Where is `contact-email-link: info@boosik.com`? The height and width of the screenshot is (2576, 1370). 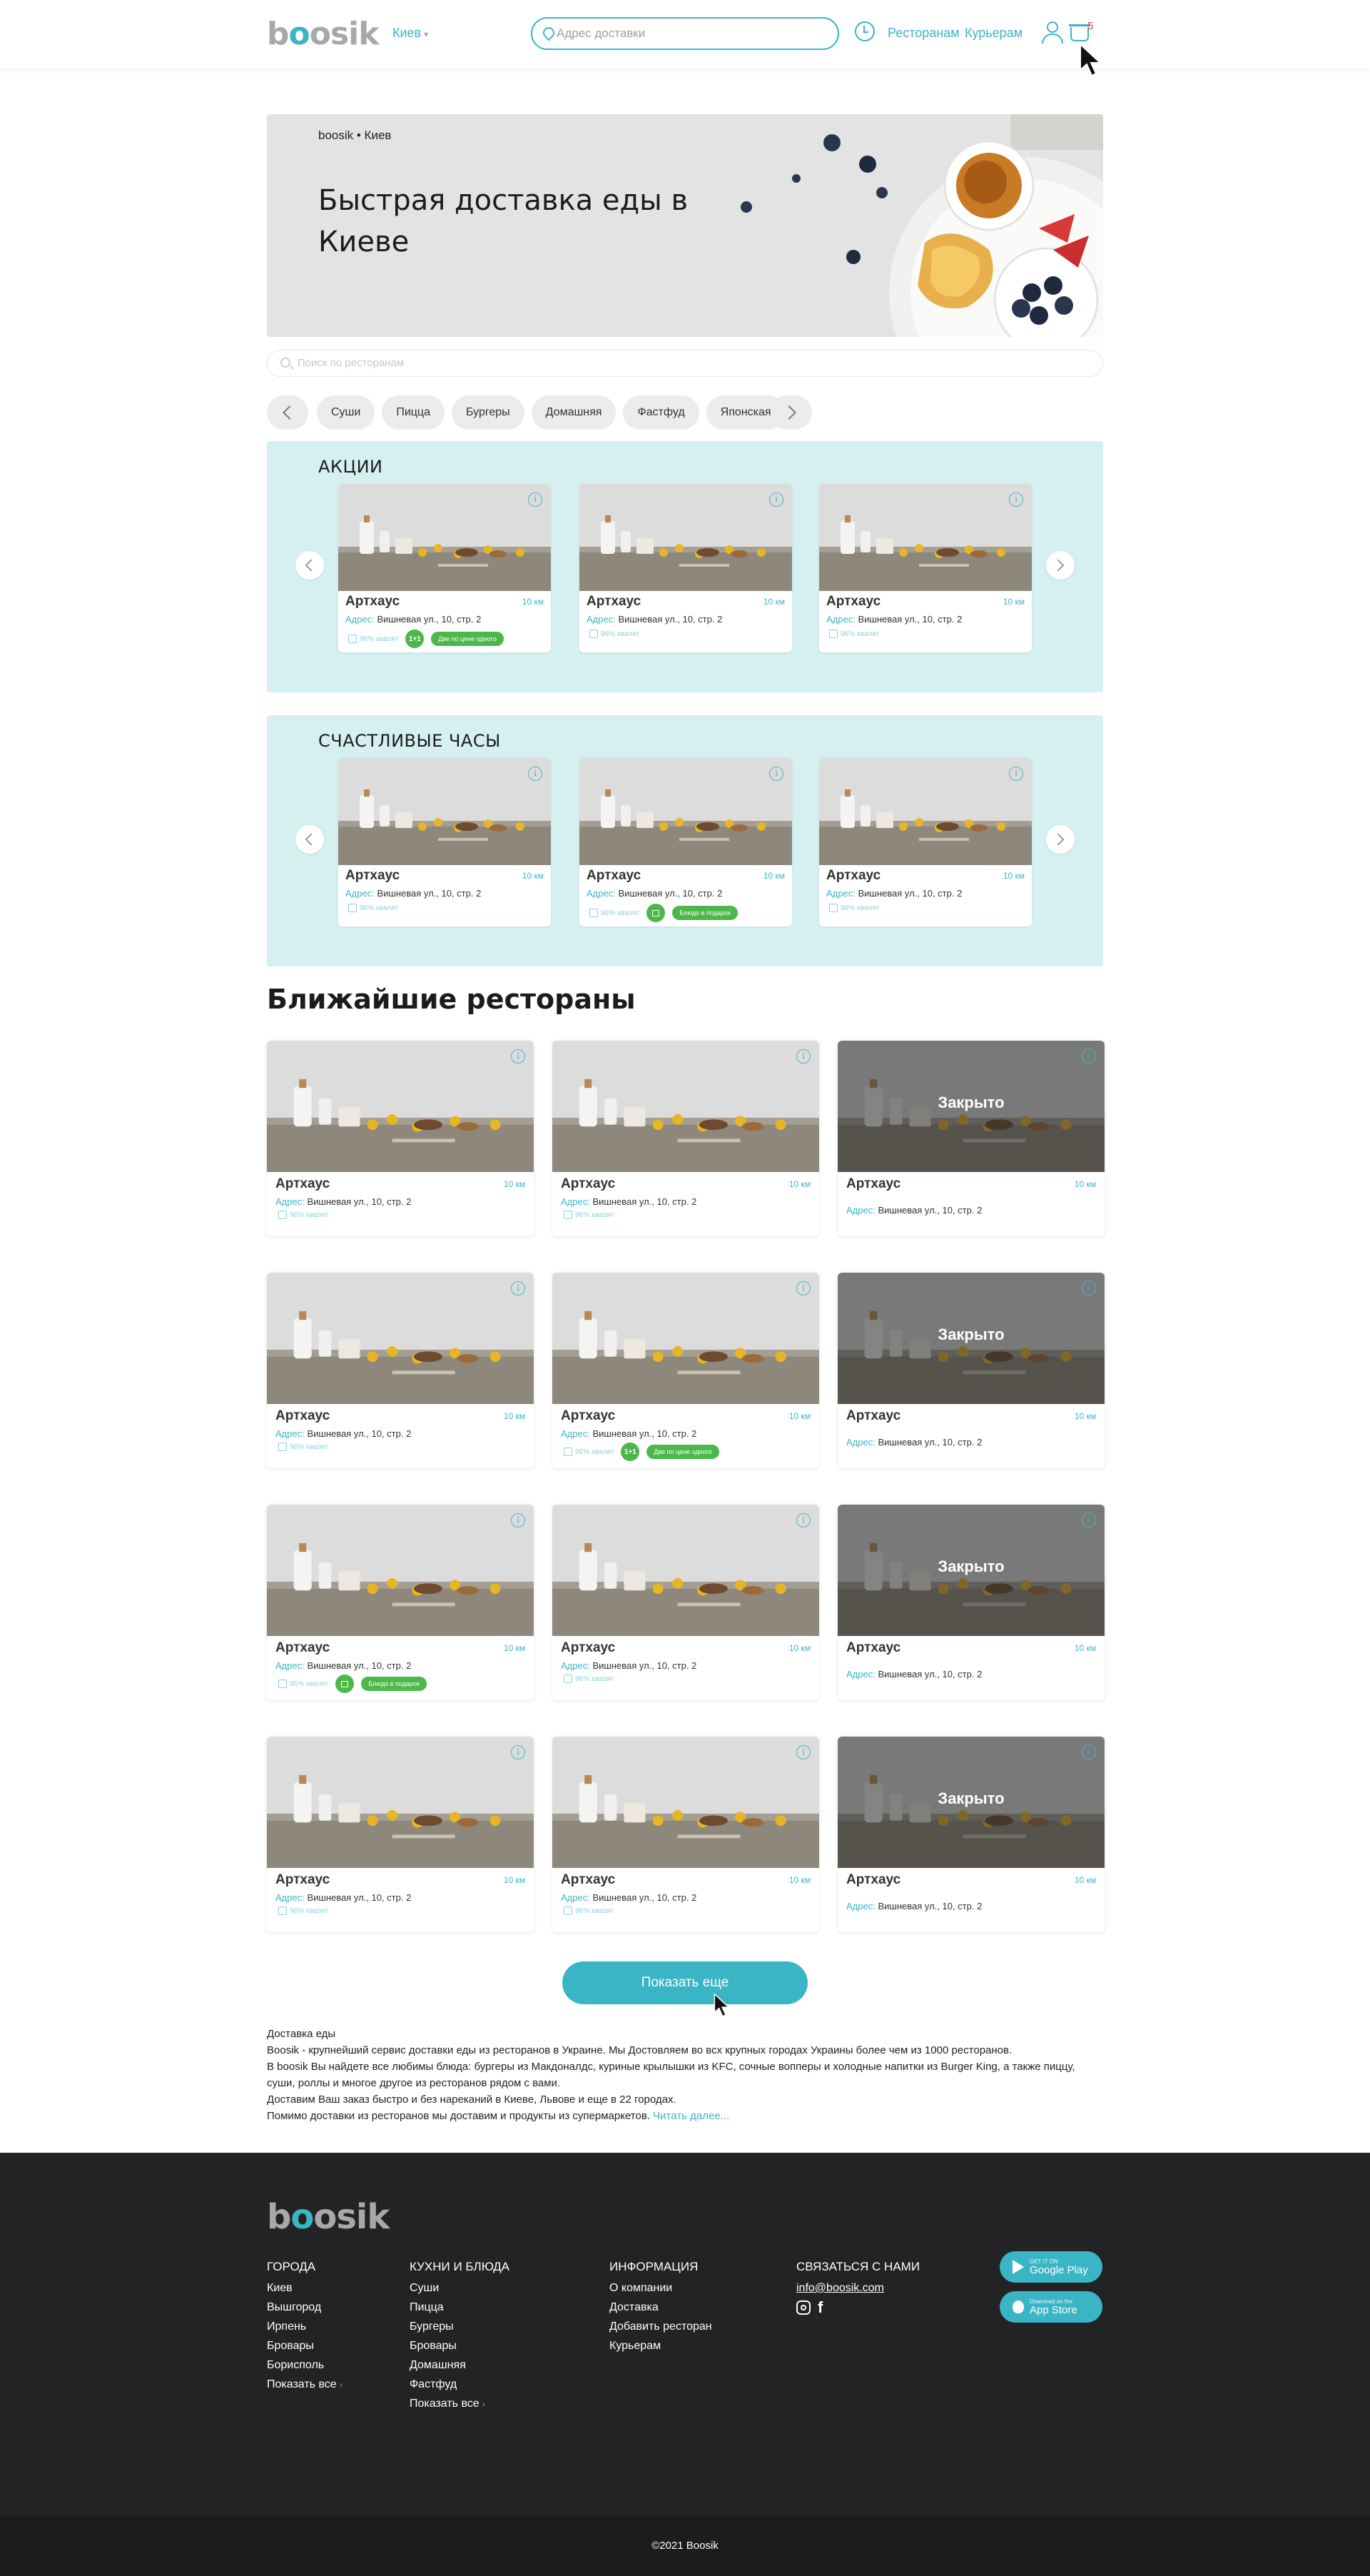 contact-email-link: info@boosik.com is located at coordinates (858, 2288).